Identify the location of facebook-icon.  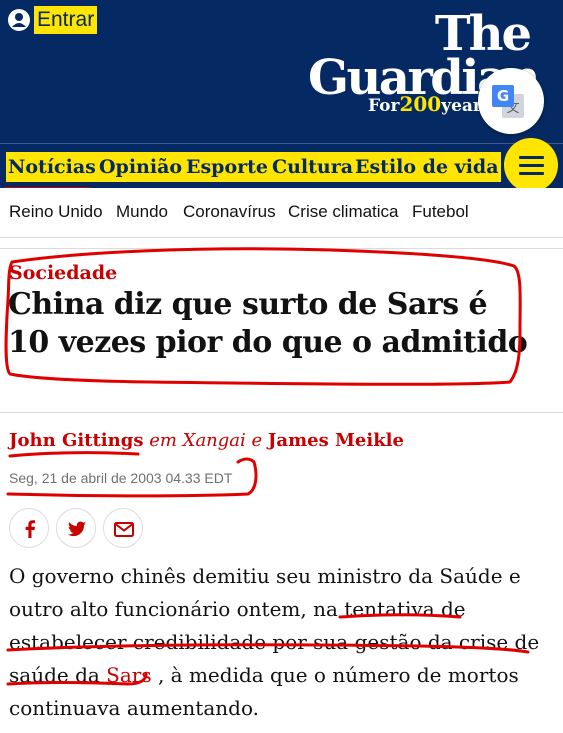
(30, 529).